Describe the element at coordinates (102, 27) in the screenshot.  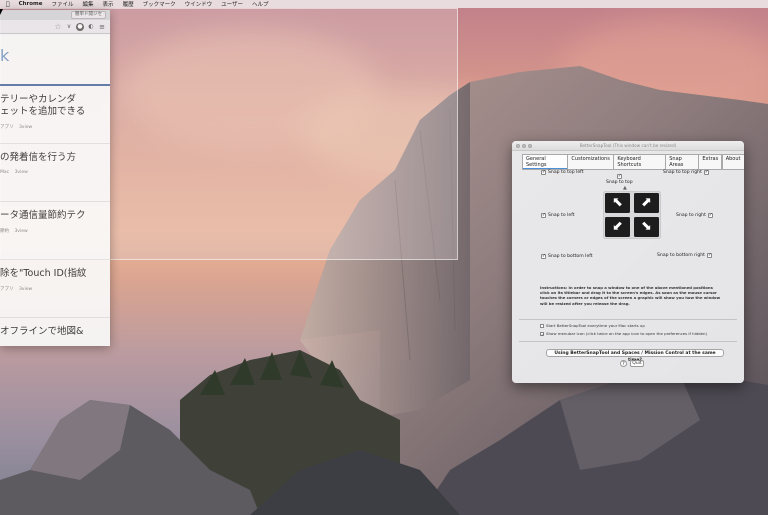
I see `menu-icon: ≡` at that location.